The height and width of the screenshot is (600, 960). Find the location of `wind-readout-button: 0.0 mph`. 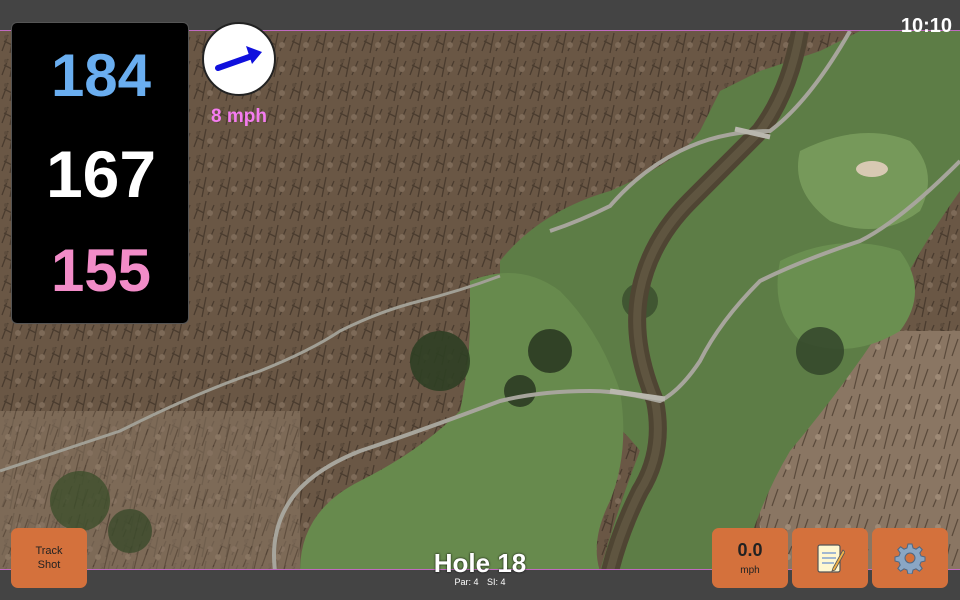

wind-readout-button: 0.0 mph is located at coordinates (750, 558).